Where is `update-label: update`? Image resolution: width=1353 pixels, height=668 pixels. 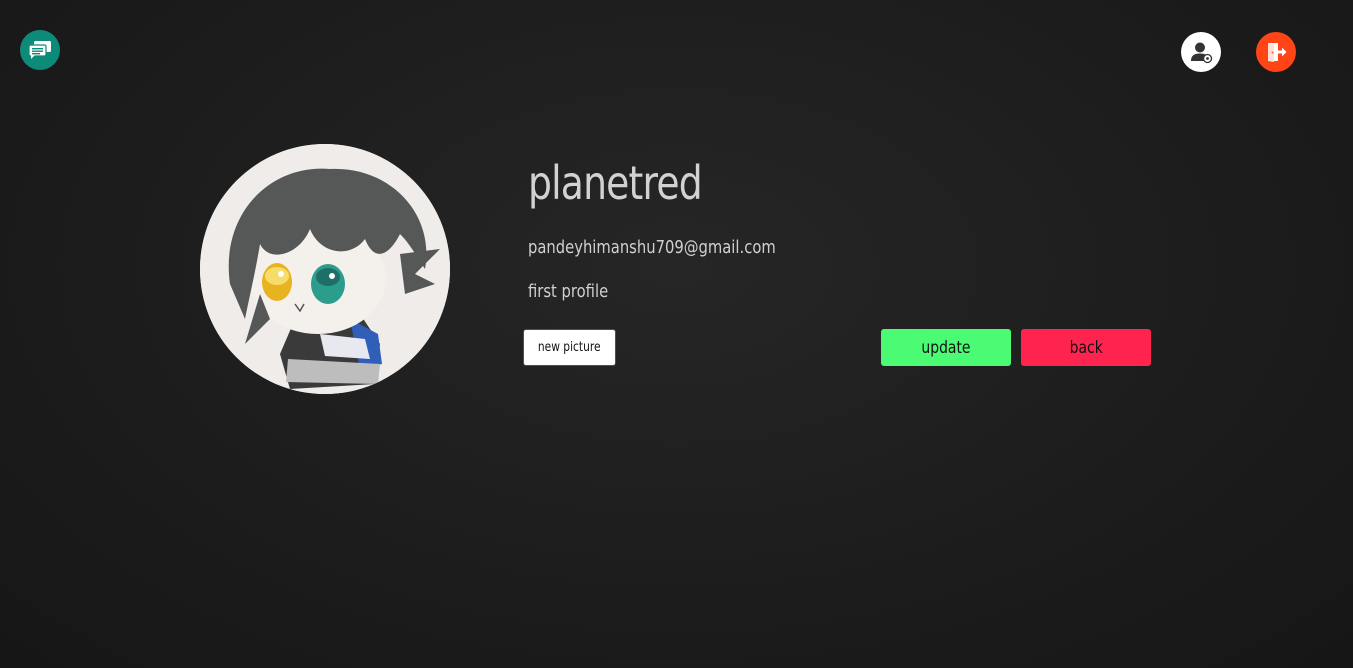
update-label: update is located at coordinates (946, 347).